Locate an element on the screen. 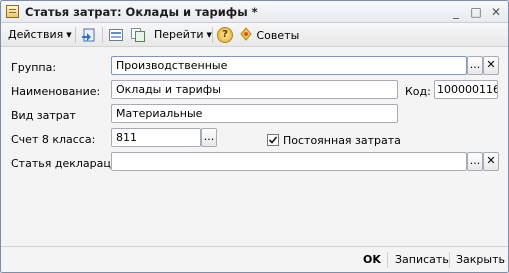  goto-menu-label: Перейти is located at coordinates (179, 34).